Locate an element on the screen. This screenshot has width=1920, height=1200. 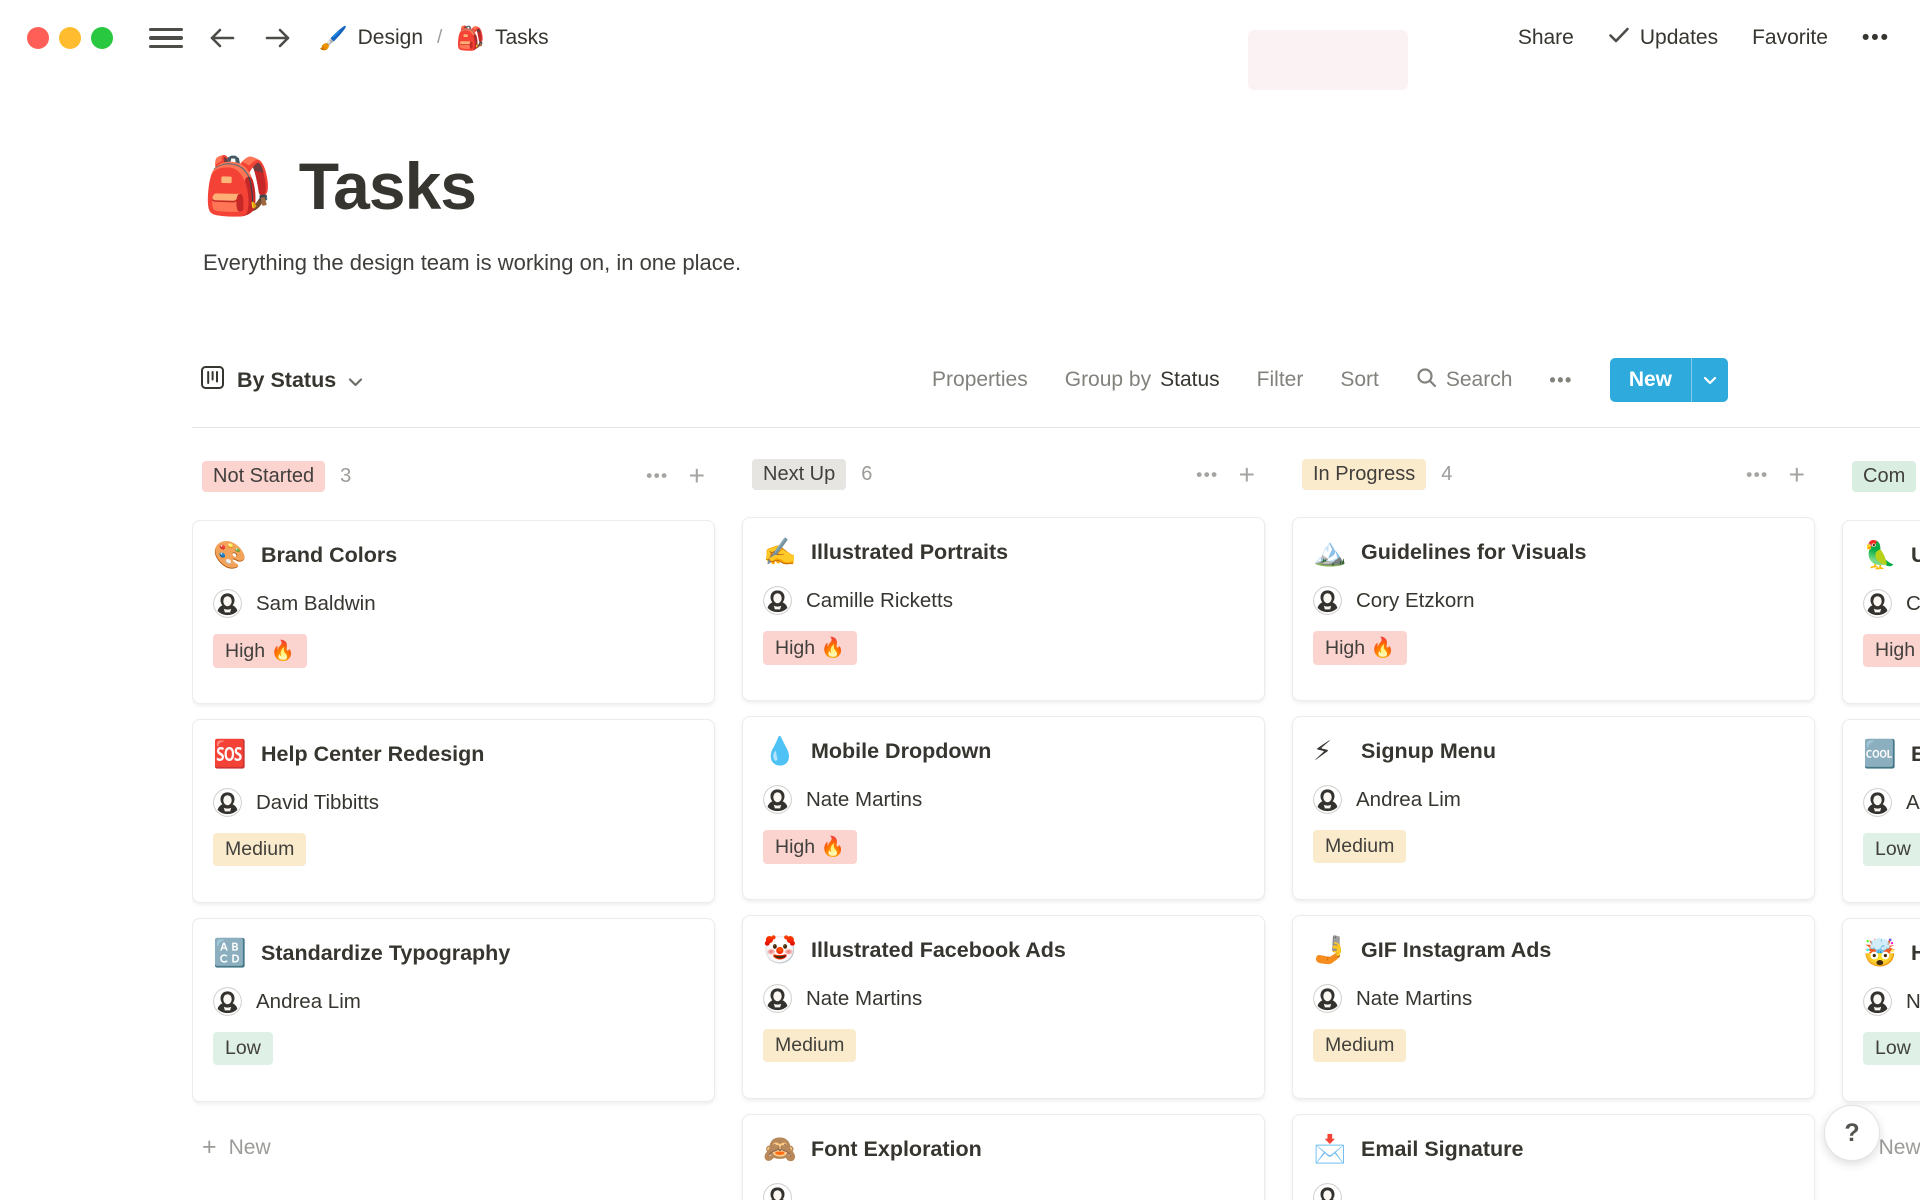
more-options-icon: ••• is located at coordinates (1876, 38).